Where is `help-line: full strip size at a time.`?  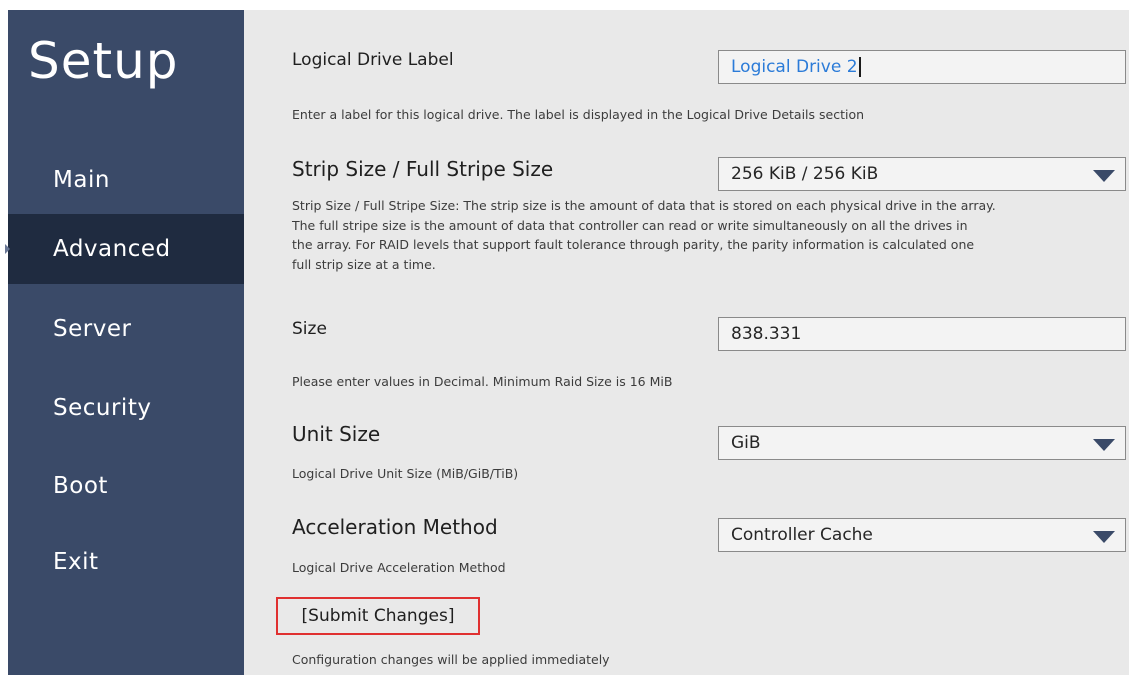
help-line: full strip size at a time. is located at coordinates (364, 264).